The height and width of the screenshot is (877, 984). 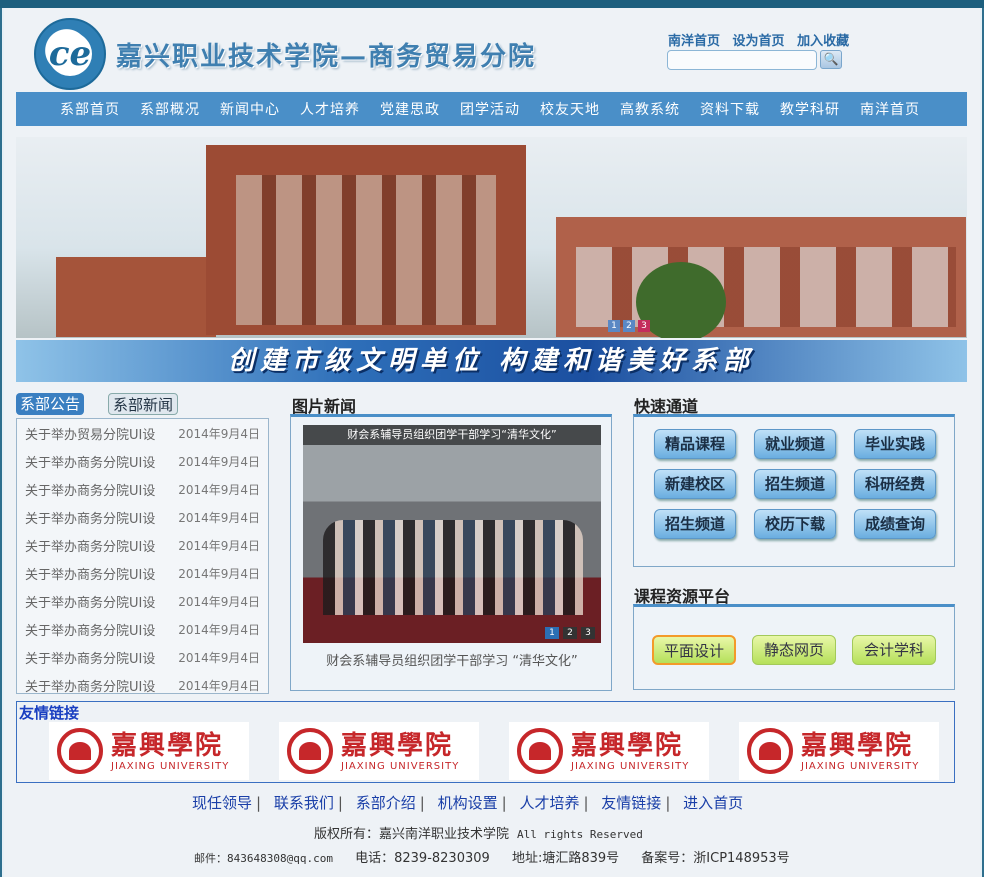 I want to click on nav-item-higher-ed-system: 高教系统, so click(x=650, y=109).